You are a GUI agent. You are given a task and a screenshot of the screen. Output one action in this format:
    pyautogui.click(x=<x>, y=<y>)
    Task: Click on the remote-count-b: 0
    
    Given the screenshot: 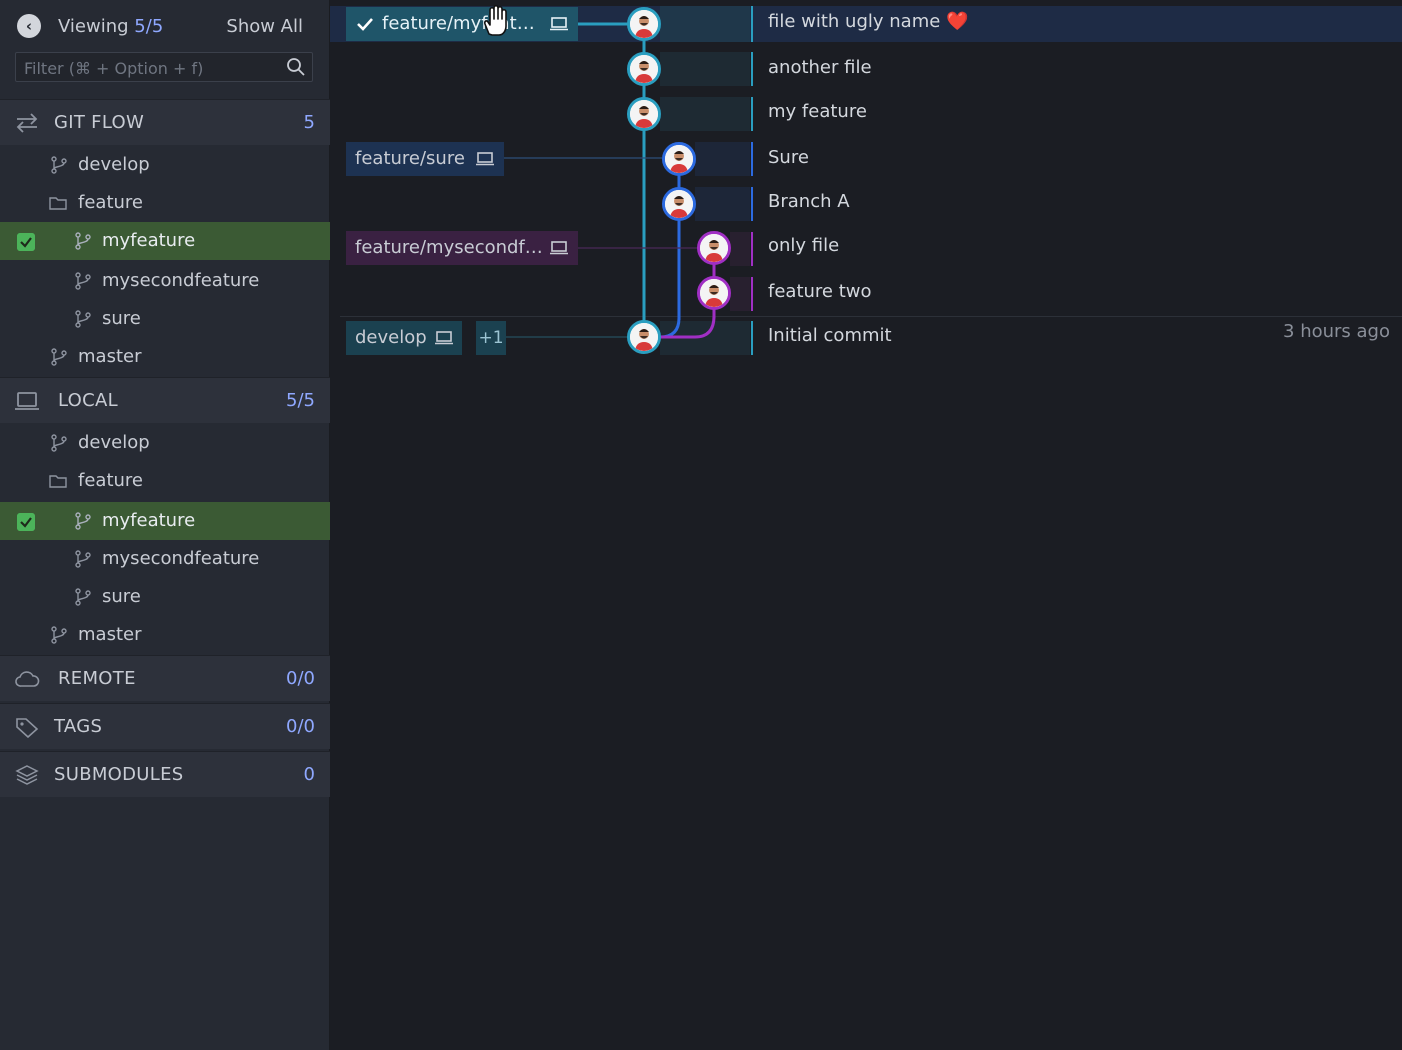 What is the action you would take?
    pyautogui.click(x=309, y=678)
    